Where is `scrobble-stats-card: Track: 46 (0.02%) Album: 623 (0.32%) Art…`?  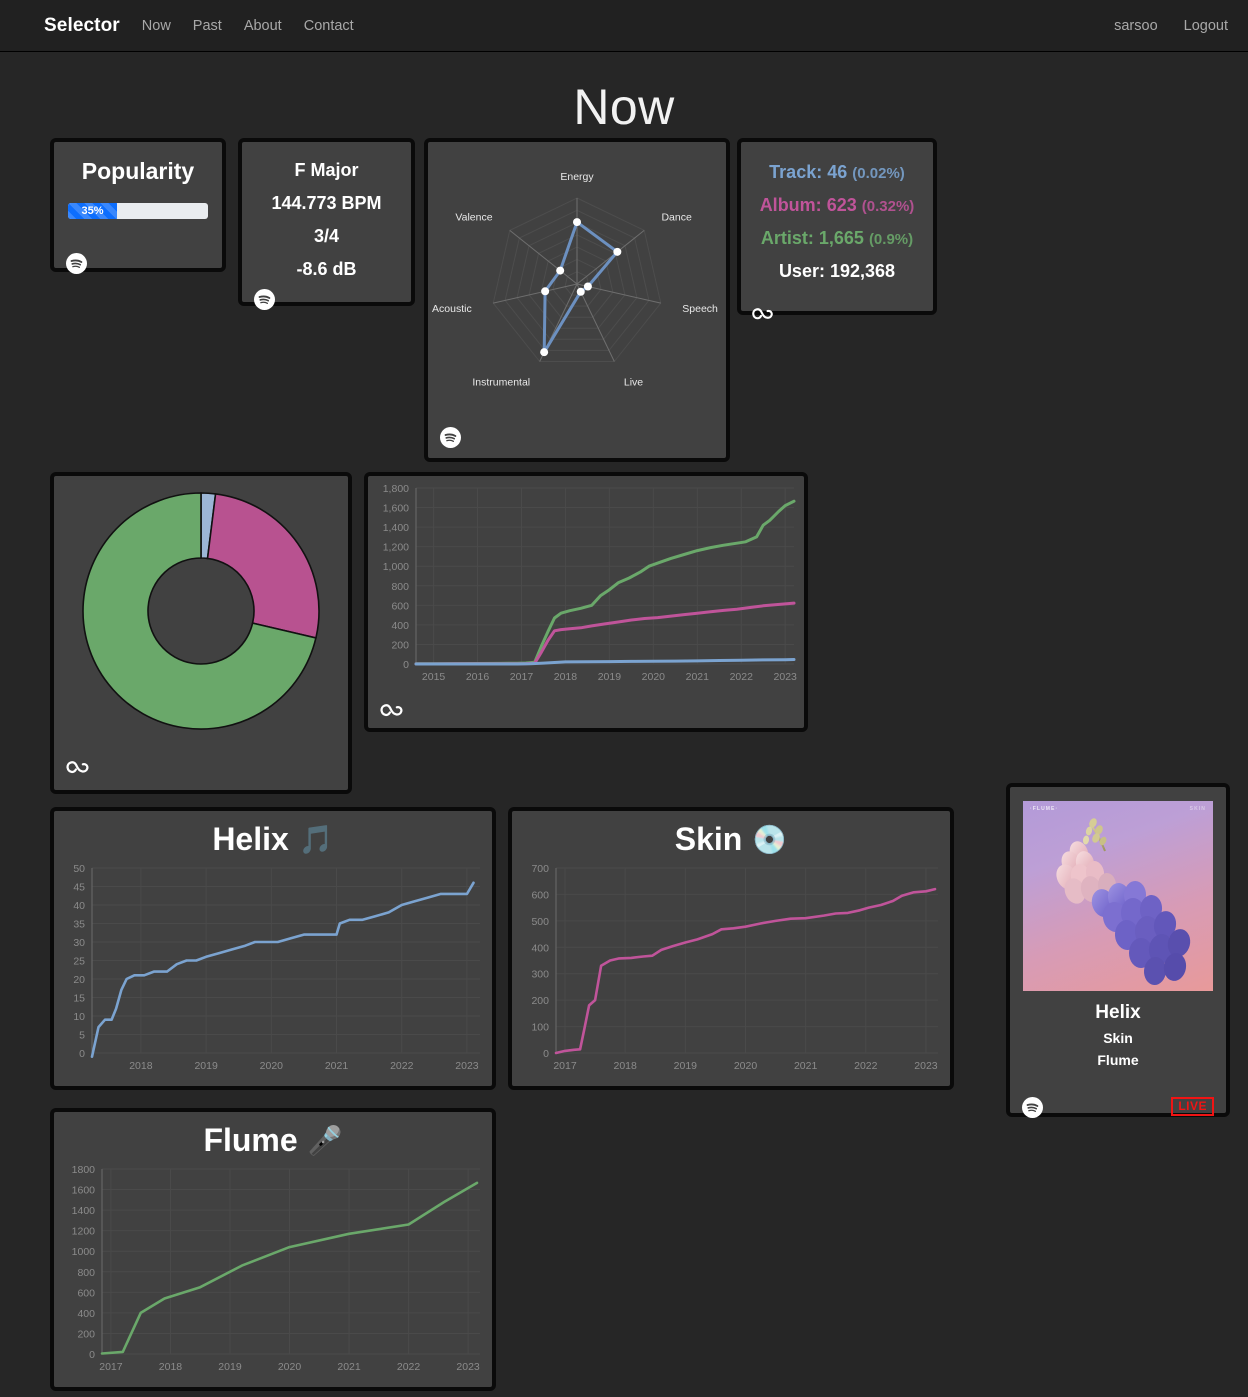 scrobble-stats-card: Track: 46 (0.02%) Album: 623 (0.32%) Art… is located at coordinates (837, 229).